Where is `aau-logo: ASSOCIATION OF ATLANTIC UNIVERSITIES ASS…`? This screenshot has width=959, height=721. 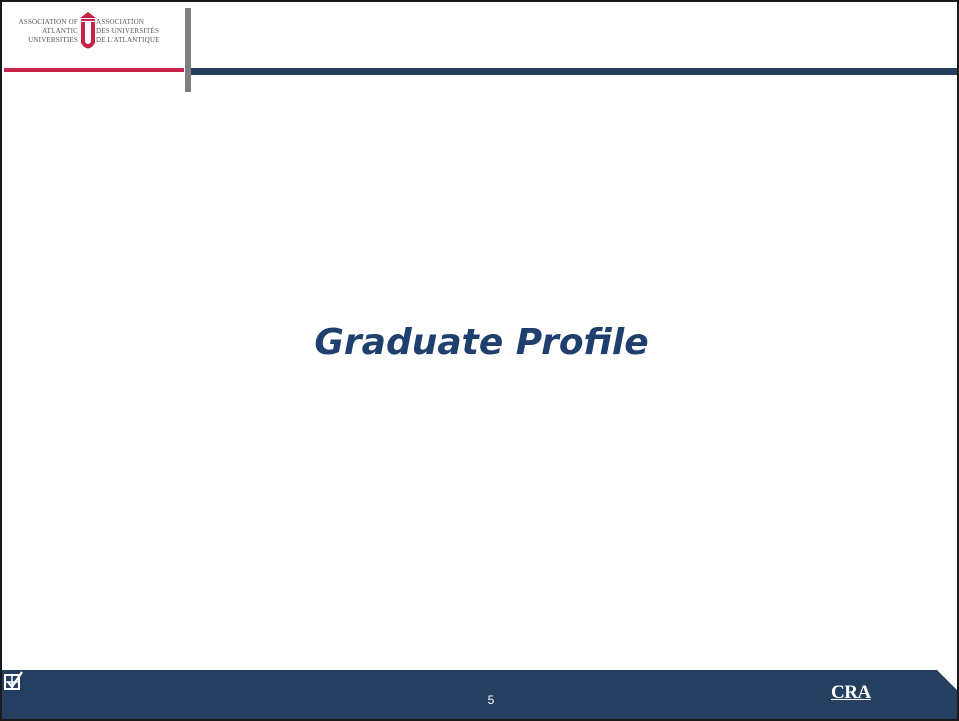 aau-logo: ASSOCIATION OF ATLANTIC UNIVERSITIES ASS… is located at coordinates (95, 38).